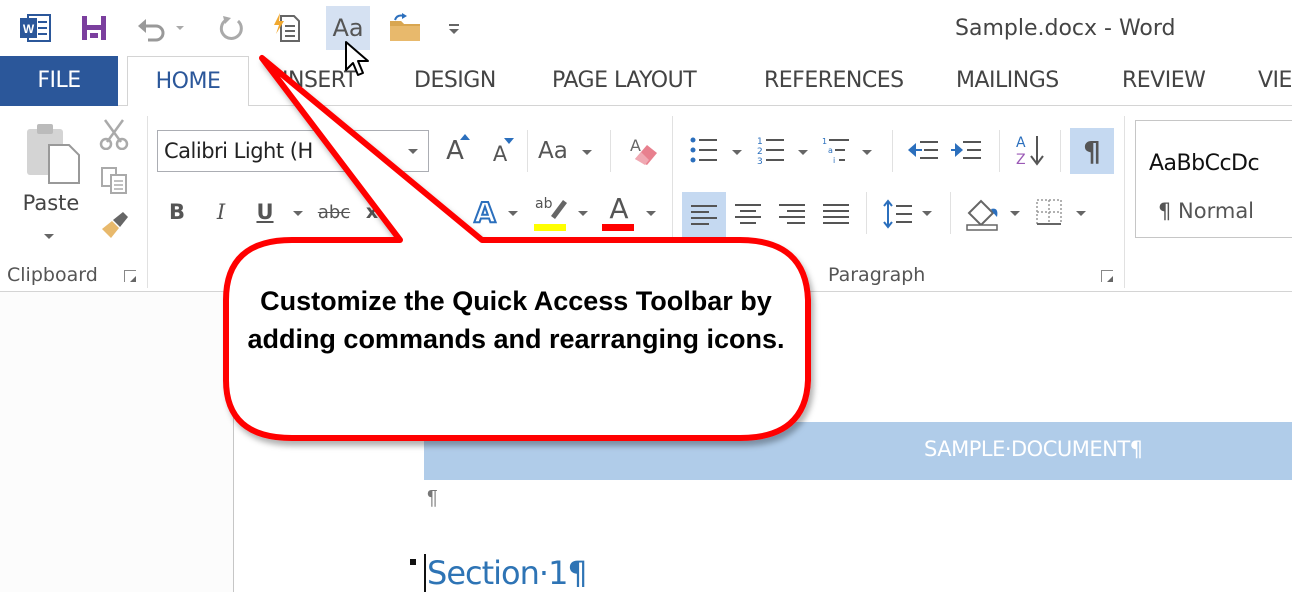 The image size is (1292, 592). Describe the element at coordinates (984, 213) in the screenshot. I see `shading-icon` at that location.